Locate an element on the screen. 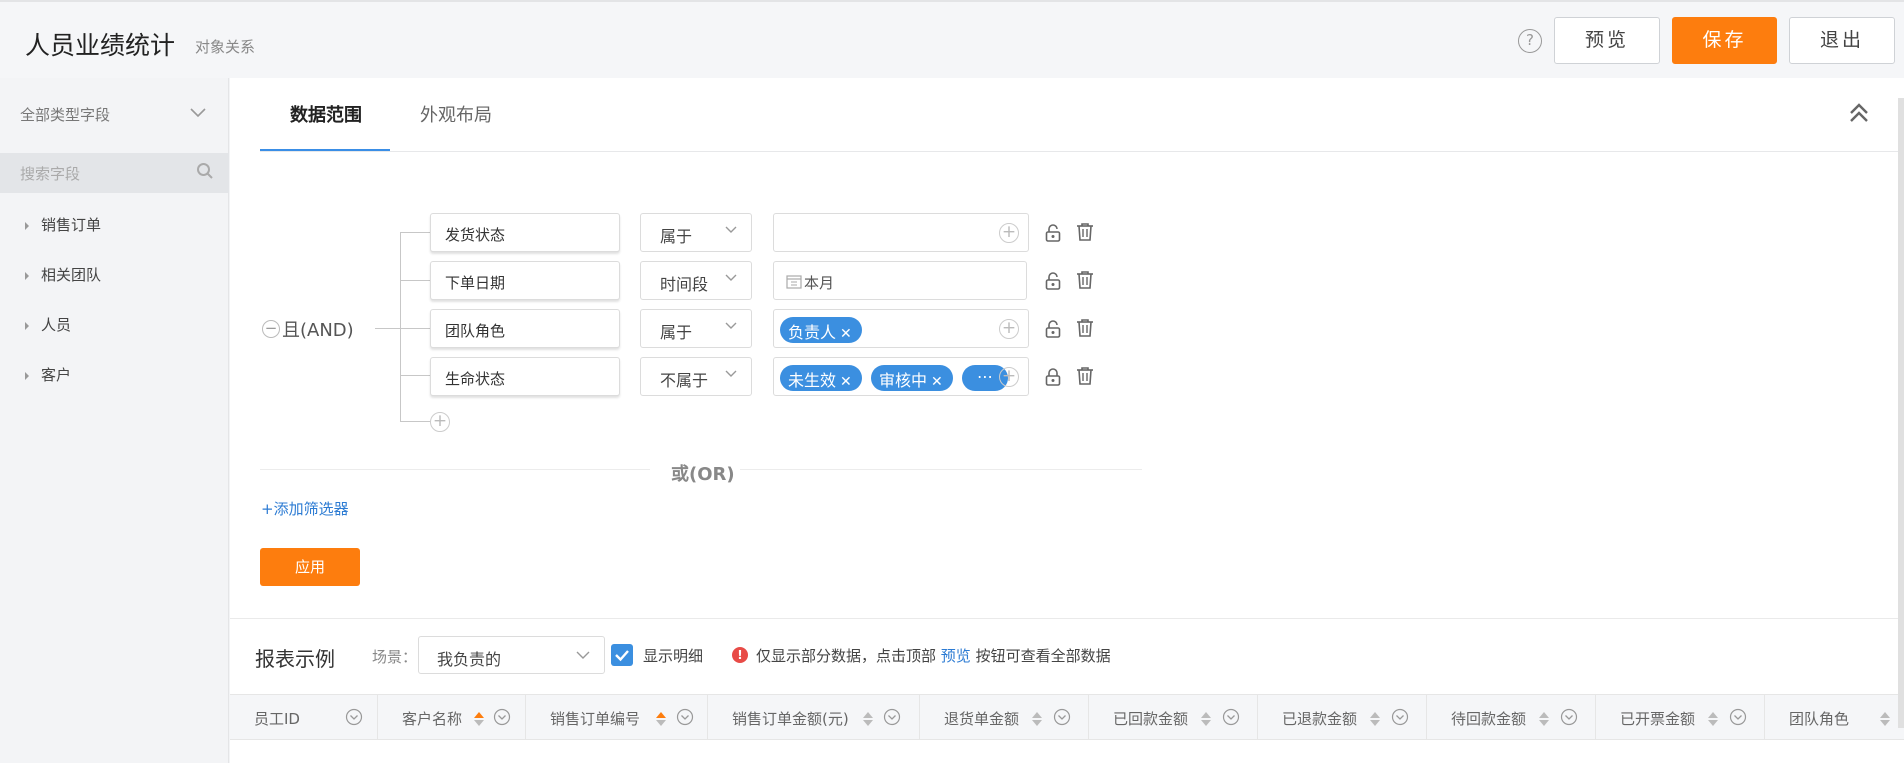 The height and width of the screenshot is (763, 1904). show-detail-checkbox is located at coordinates (622, 655).